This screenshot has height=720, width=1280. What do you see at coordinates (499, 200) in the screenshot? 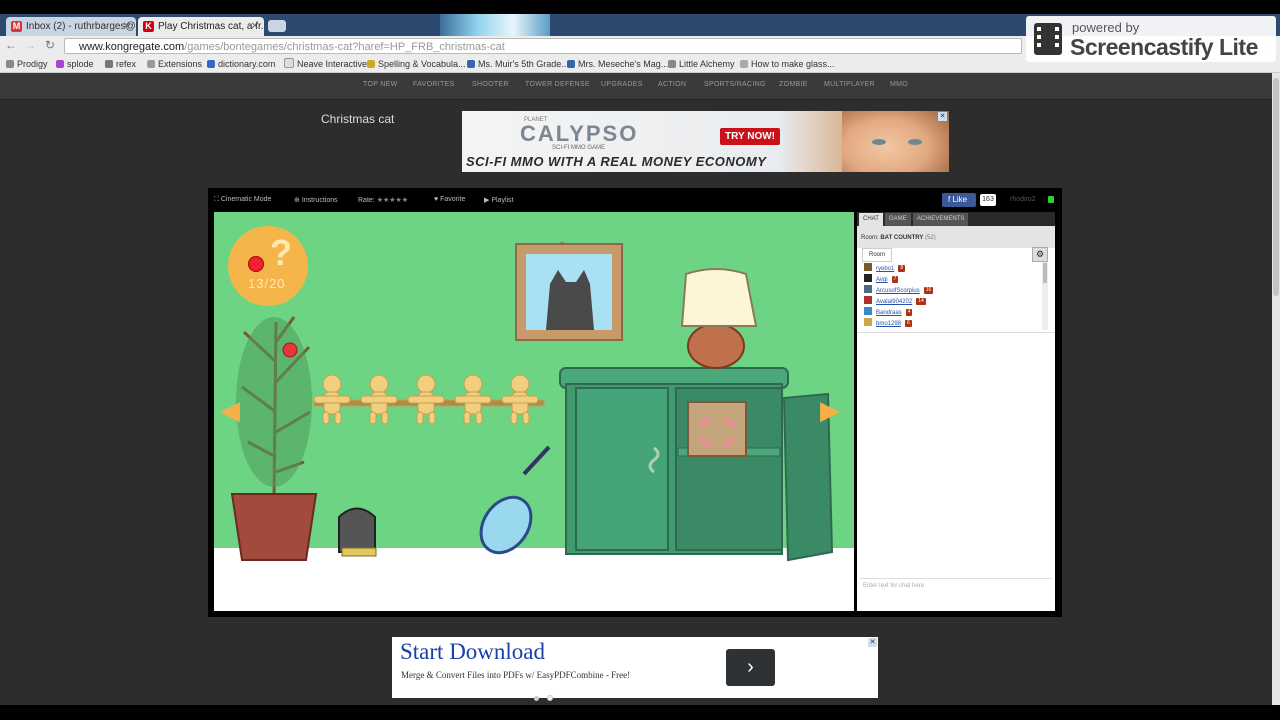
I see `playlist-button: ▶ Playlist` at bounding box center [499, 200].